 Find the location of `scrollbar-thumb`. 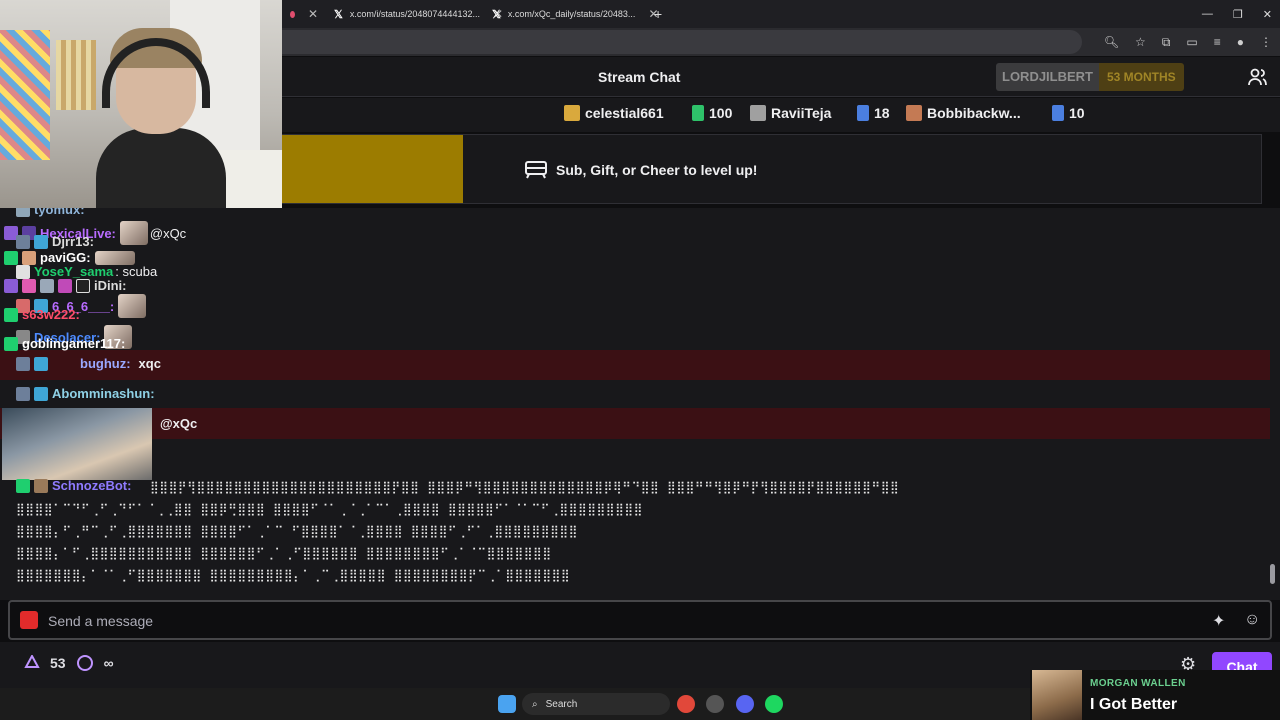

scrollbar-thumb is located at coordinates (1272, 574).